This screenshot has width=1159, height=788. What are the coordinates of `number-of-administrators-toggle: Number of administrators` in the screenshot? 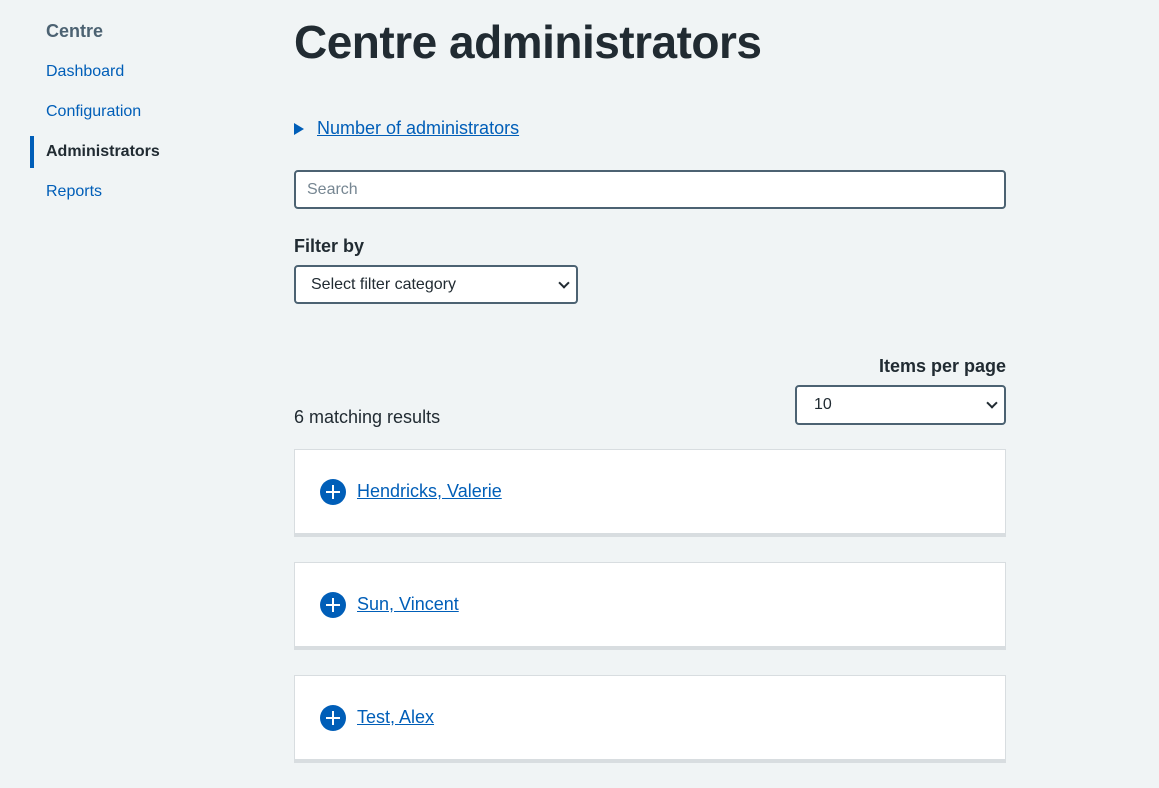 It's located at (406, 128).